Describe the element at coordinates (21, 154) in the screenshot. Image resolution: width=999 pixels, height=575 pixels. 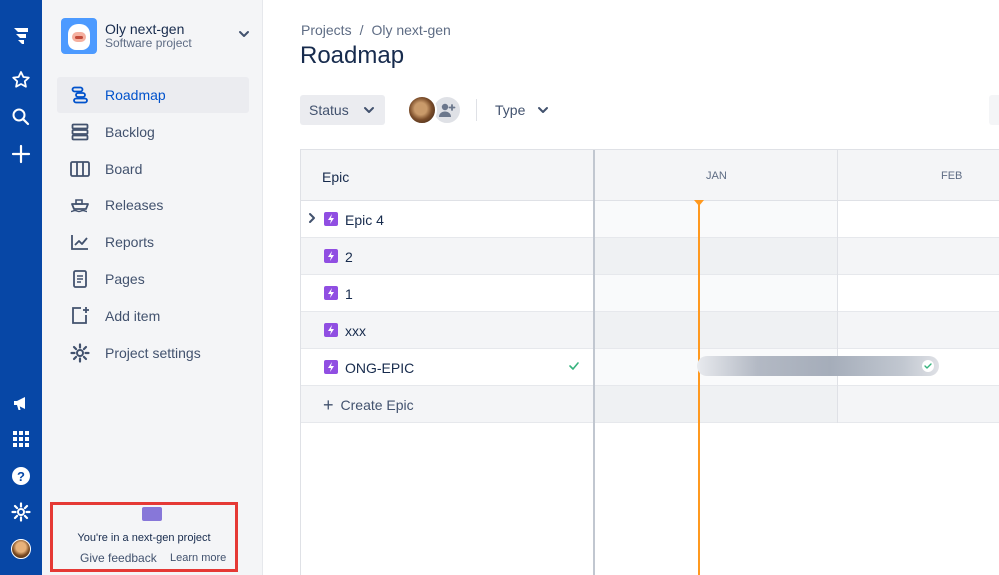
I see `create-plus-icon` at that location.